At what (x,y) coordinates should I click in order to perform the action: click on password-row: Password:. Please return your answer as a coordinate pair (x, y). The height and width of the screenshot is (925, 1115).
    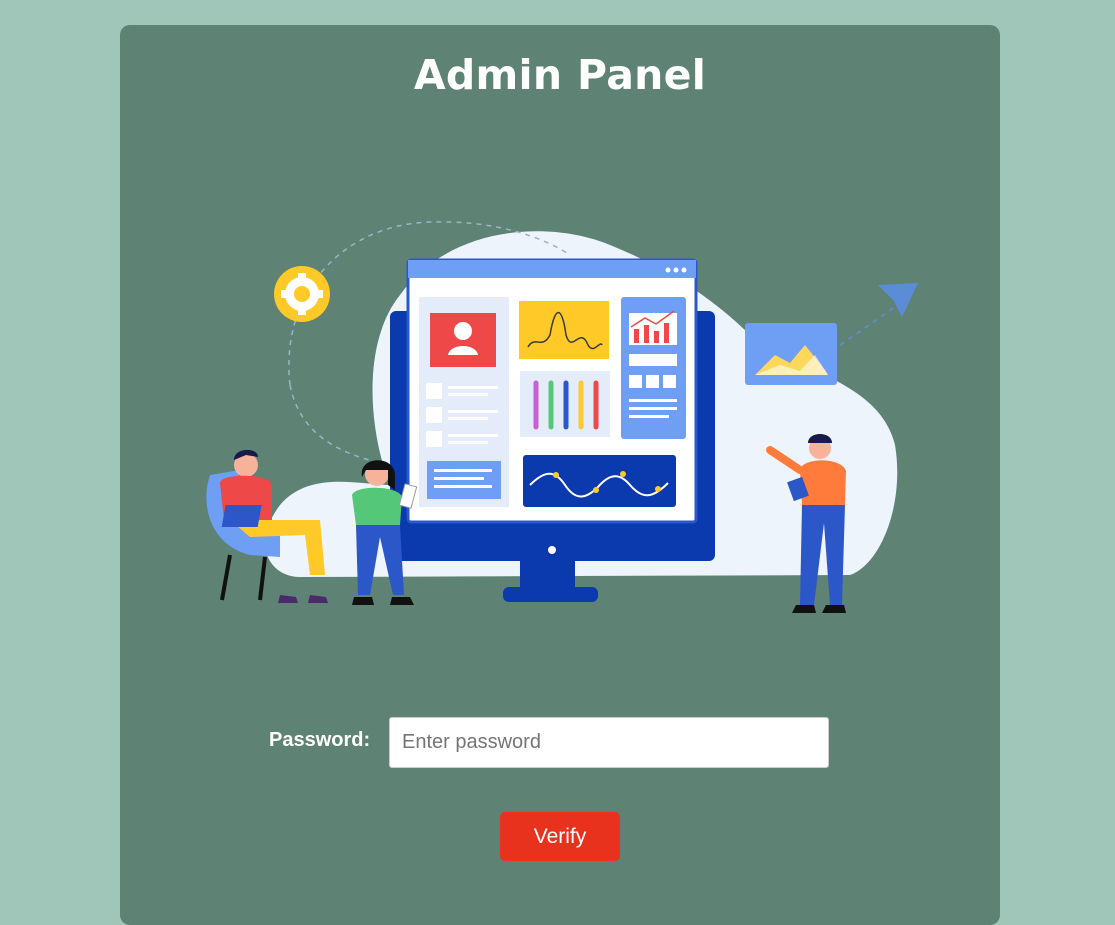
    Looking at the image, I should click on (560, 743).